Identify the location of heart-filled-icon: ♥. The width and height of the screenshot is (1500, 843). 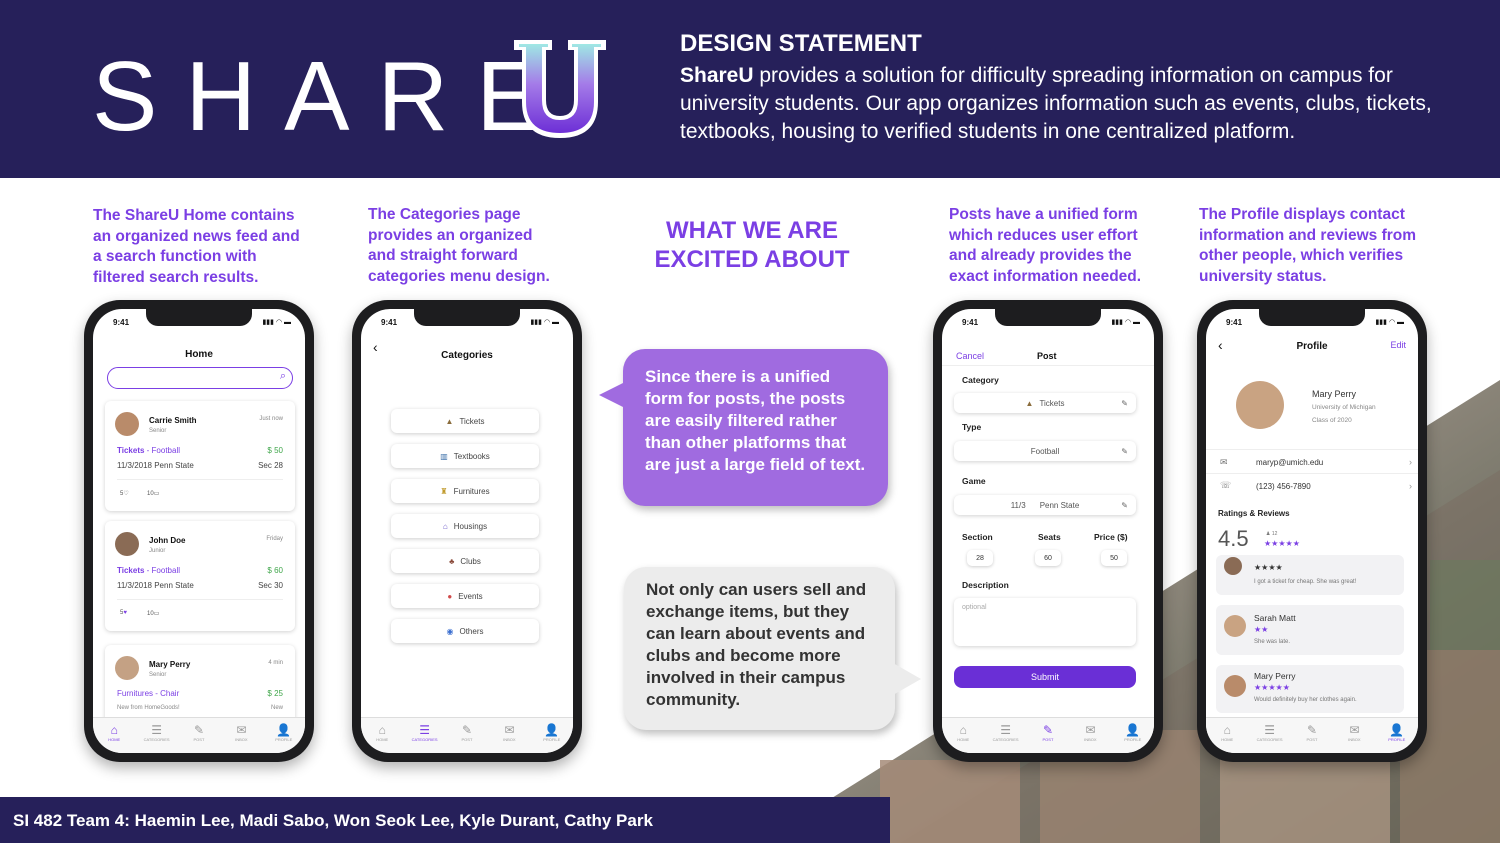
(125, 613).